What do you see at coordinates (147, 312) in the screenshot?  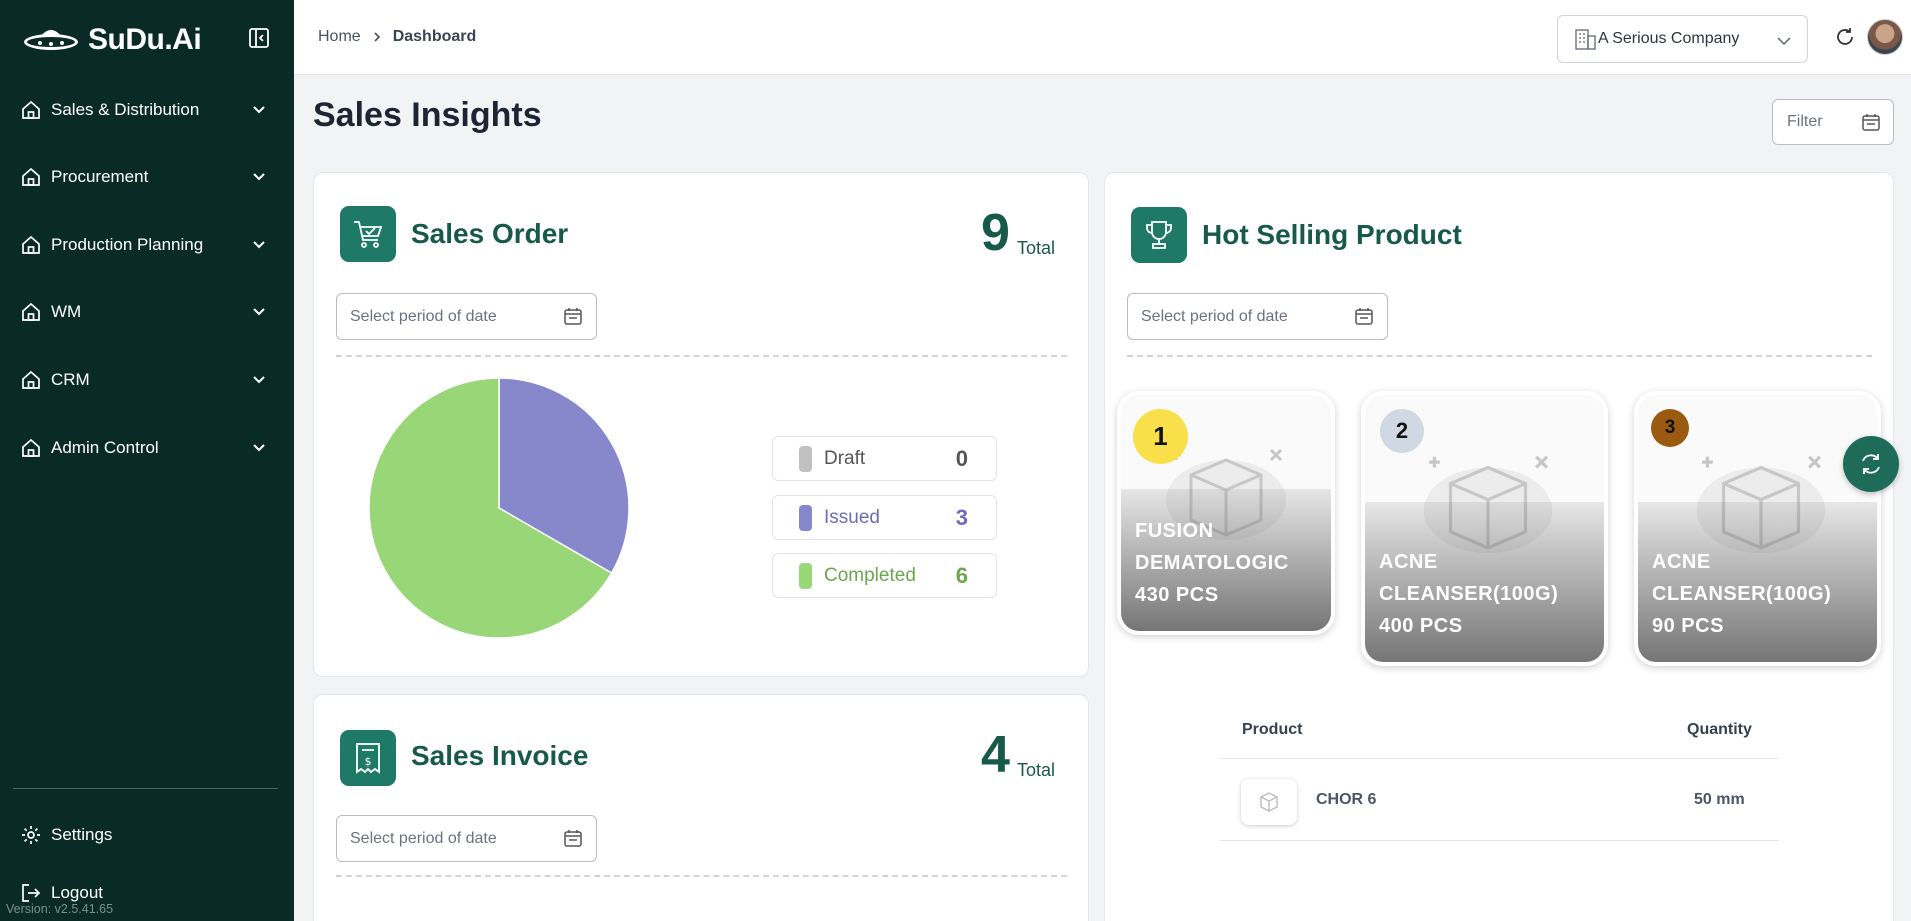 I see `sidebar-item-wm: WM` at bounding box center [147, 312].